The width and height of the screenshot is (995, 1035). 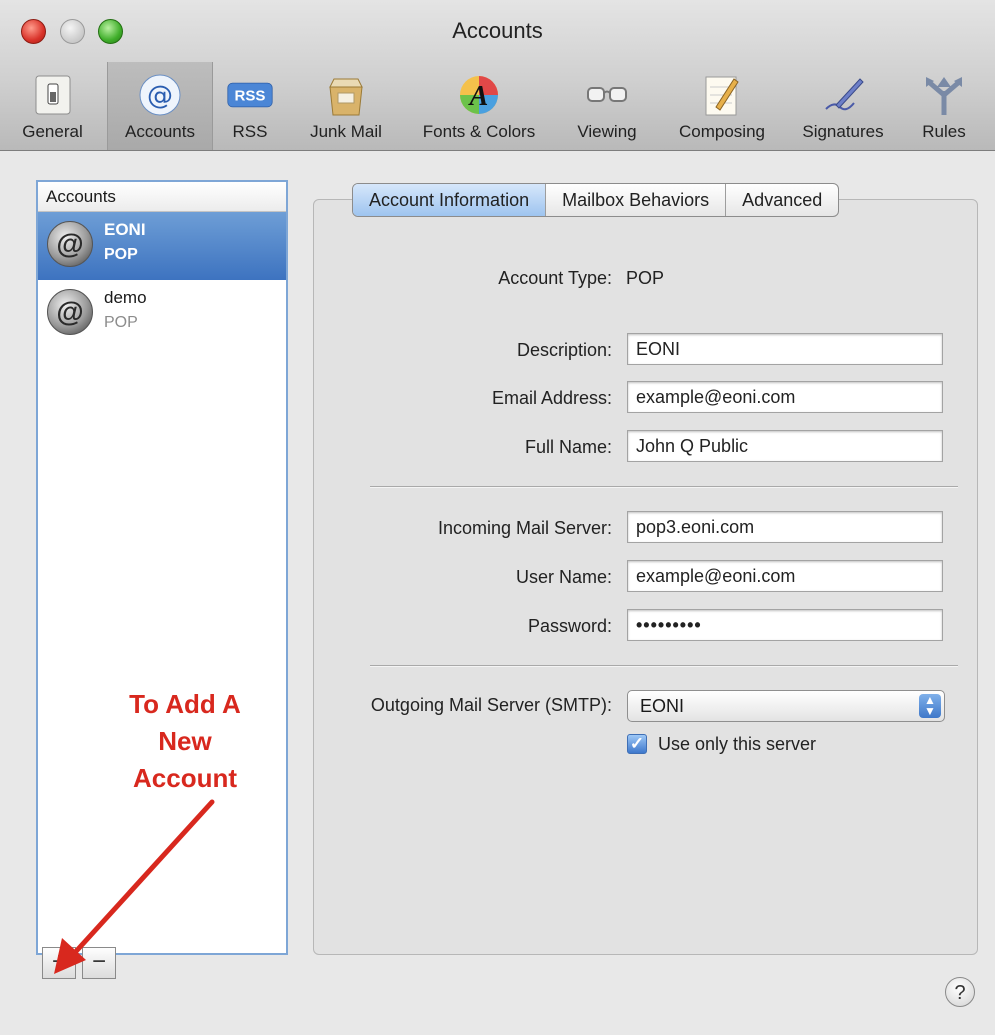 What do you see at coordinates (843, 95) in the screenshot?
I see `pen-signature-icon` at bounding box center [843, 95].